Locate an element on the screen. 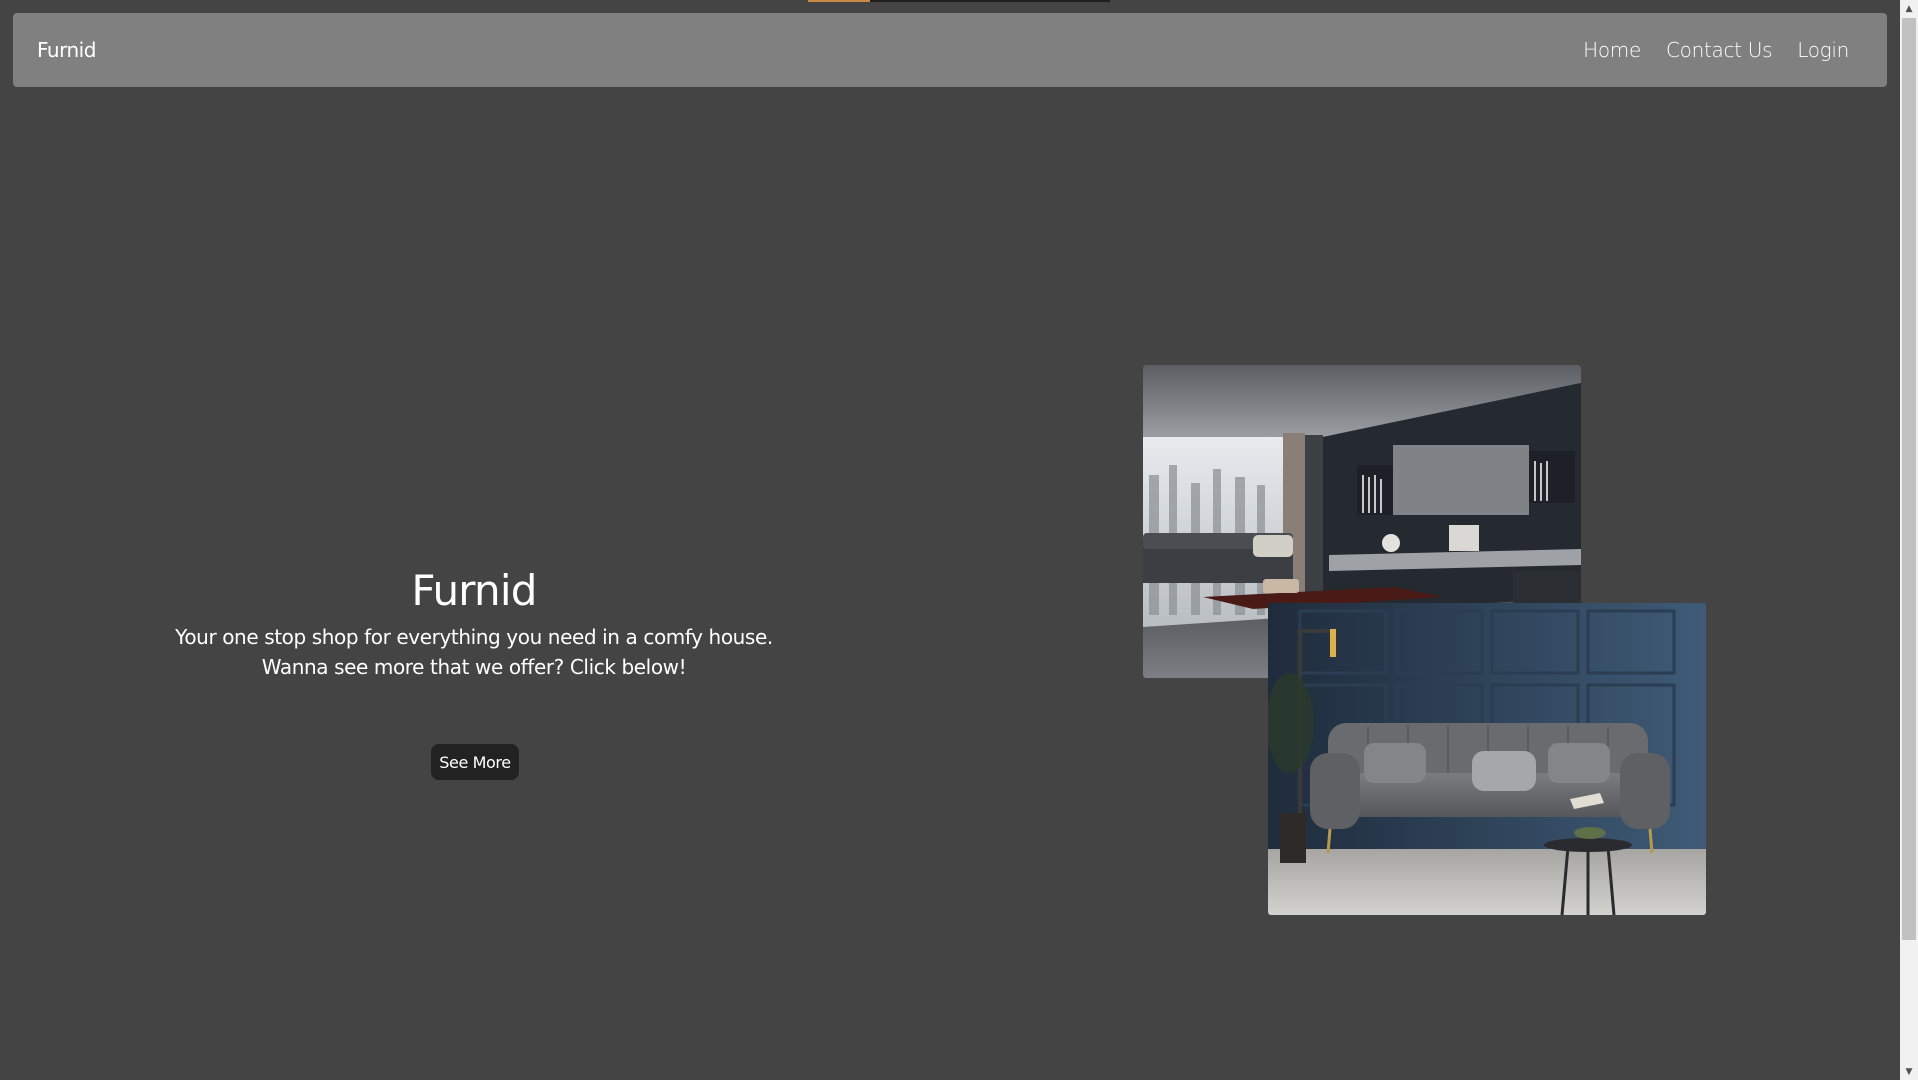  navbar-brand: Furnid is located at coordinates (66, 50).